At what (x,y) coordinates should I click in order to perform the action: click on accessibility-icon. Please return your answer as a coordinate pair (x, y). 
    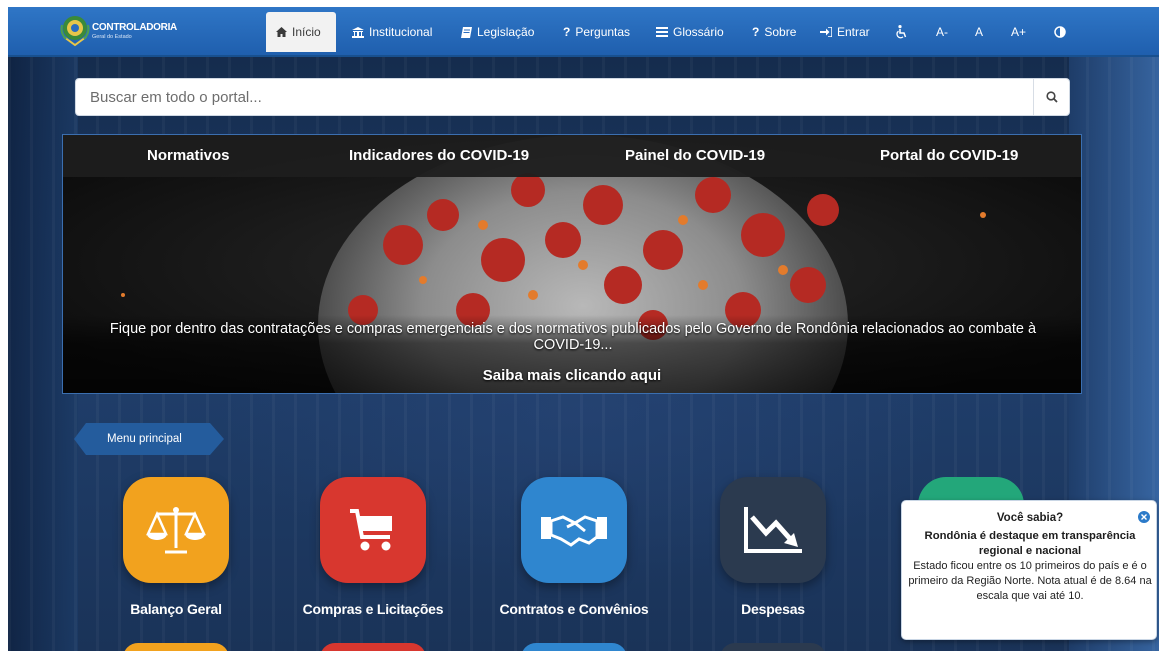
    Looking at the image, I should click on (901, 32).